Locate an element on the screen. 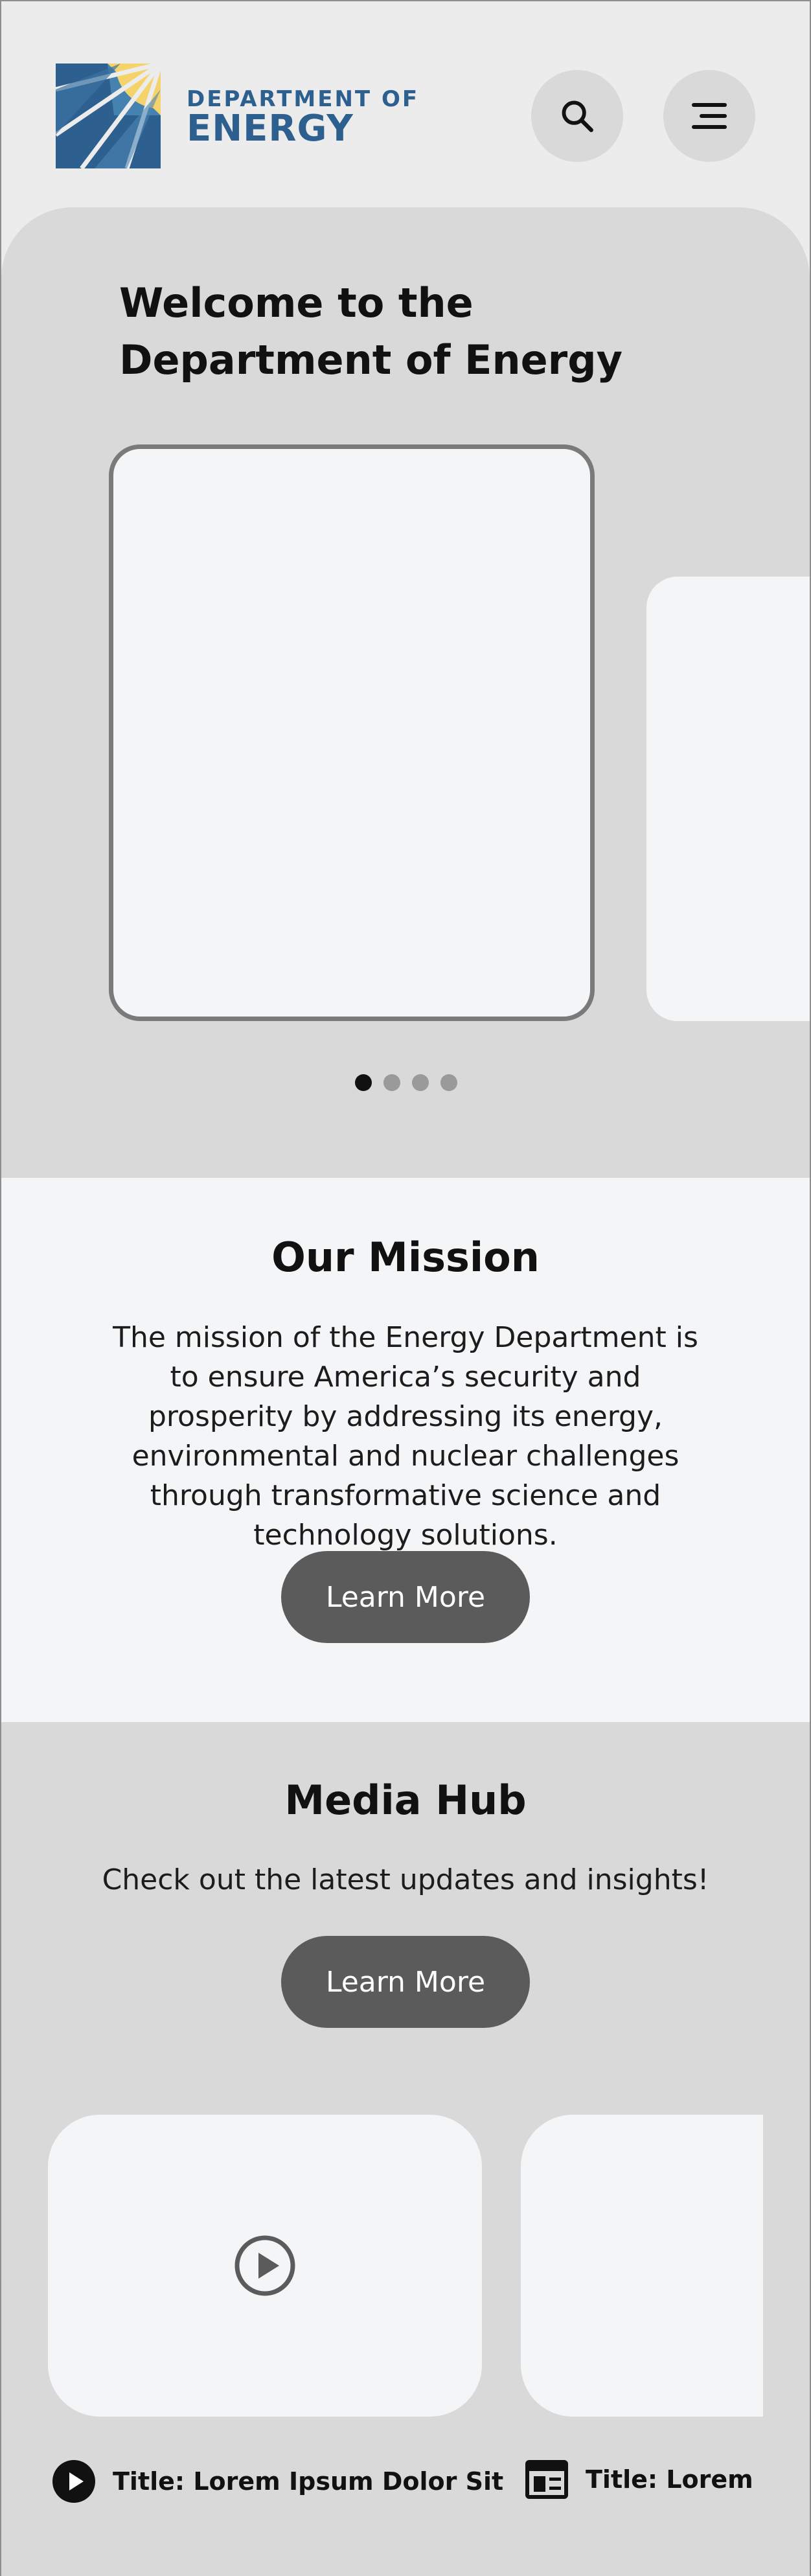 The image size is (811, 2576). carousel-pagination is located at coordinates (406, 1082).